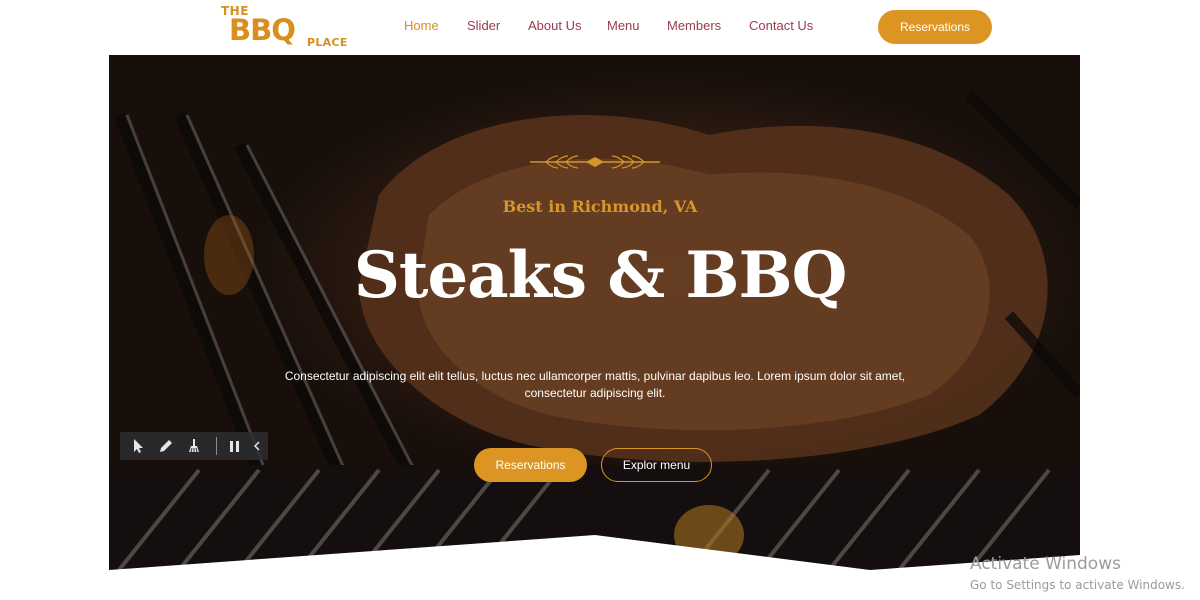  What do you see at coordinates (594, 567) in the screenshot?
I see `hero-bottom-divider` at bounding box center [594, 567].